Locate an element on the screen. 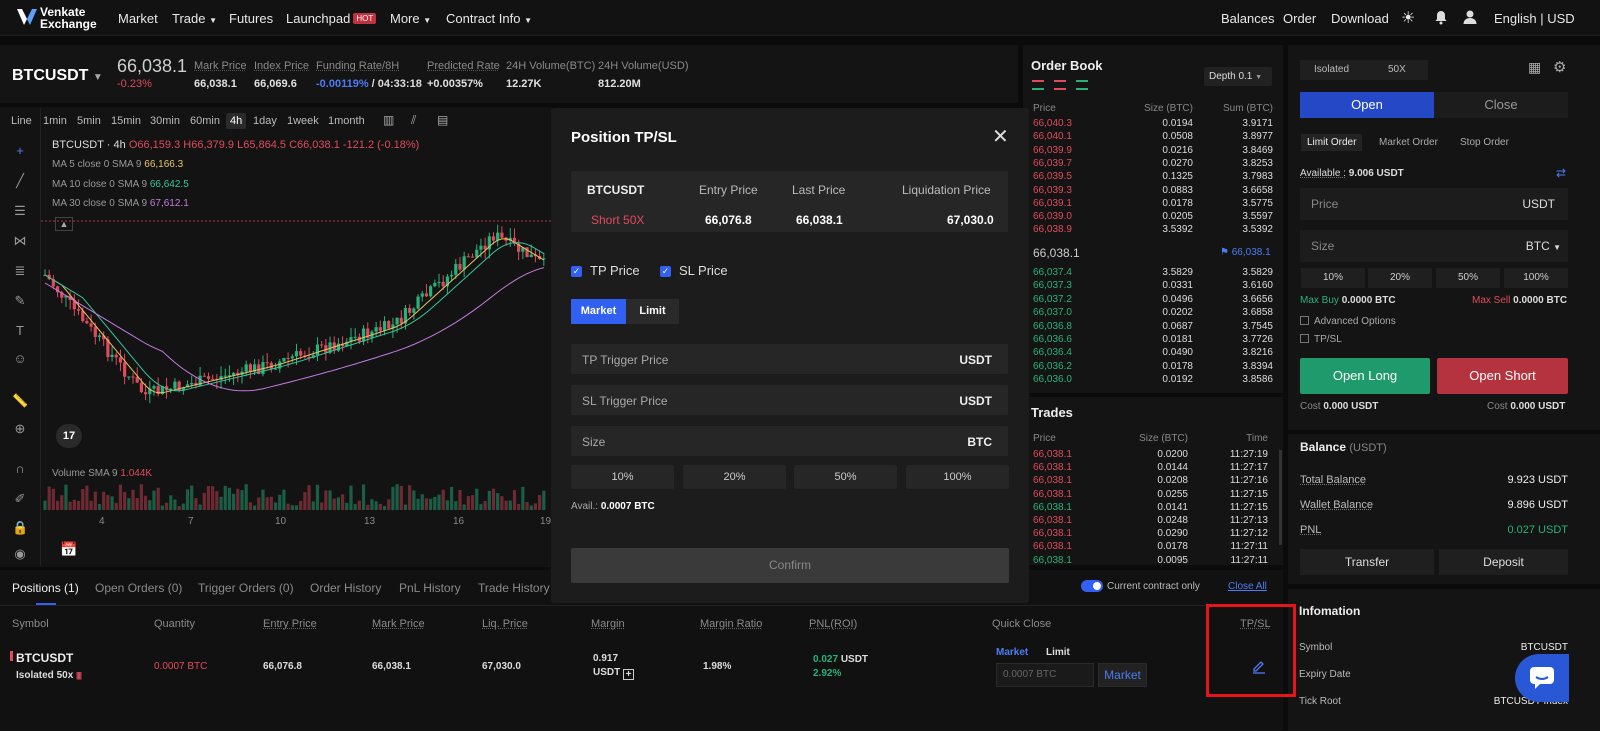 The width and height of the screenshot is (1600, 731). tf-30min: 30min is located at coordinates (165, 121).